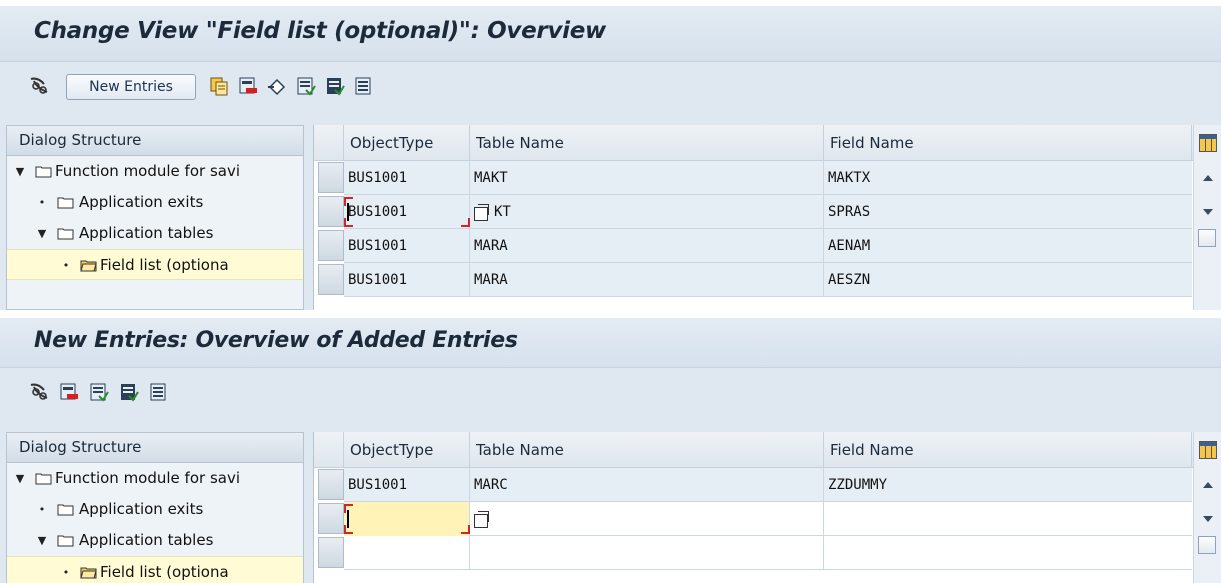  What do you see at coordinates (647, 485) in the screenshot?
I see `cell-table-name: MARC` at bounding box center [647, 485].